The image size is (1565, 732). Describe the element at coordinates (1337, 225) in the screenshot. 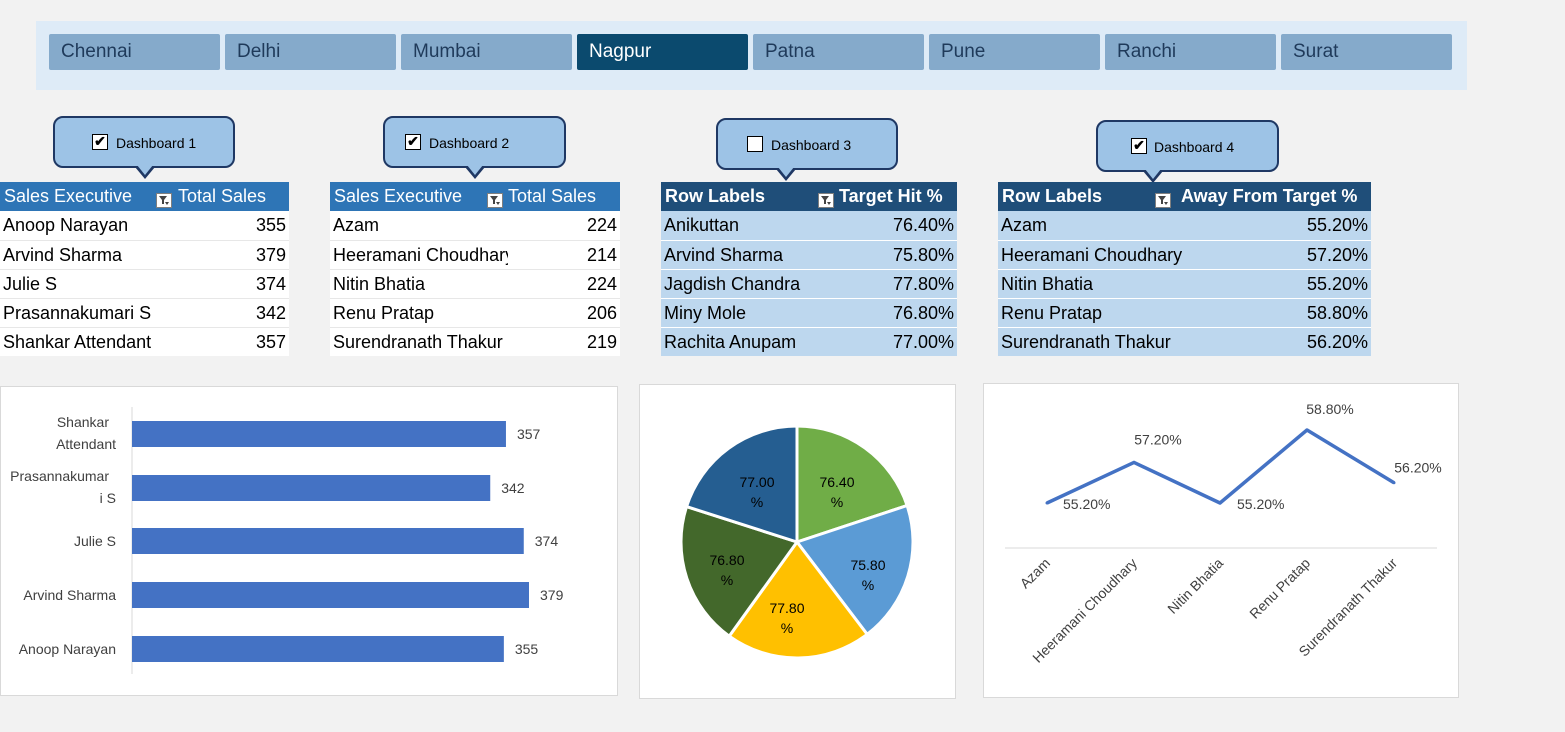

I see `row-value: 55.20%` at that location.